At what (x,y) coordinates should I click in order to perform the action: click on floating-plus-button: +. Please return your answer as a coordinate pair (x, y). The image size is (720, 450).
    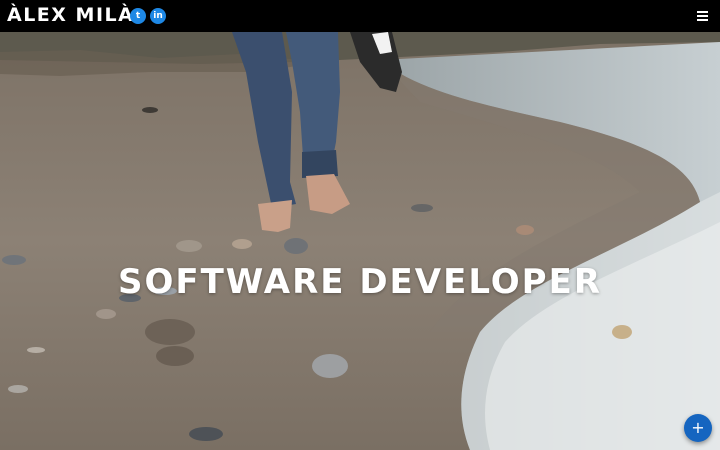
    Looking at the image, I should click on (698, 428).